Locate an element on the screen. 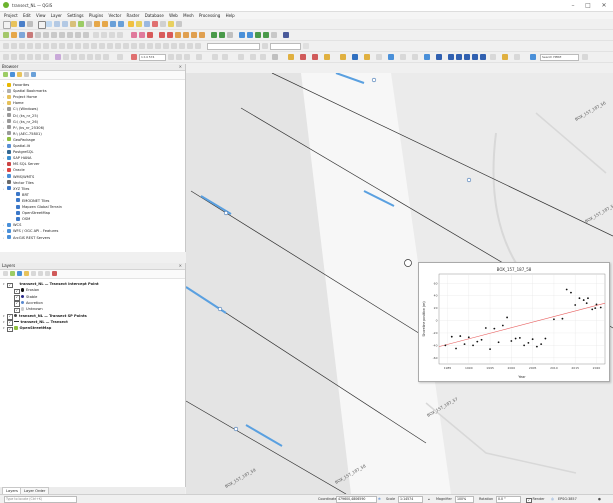  browser-item: › MS SQL Server is located at coordinates (21, 164).